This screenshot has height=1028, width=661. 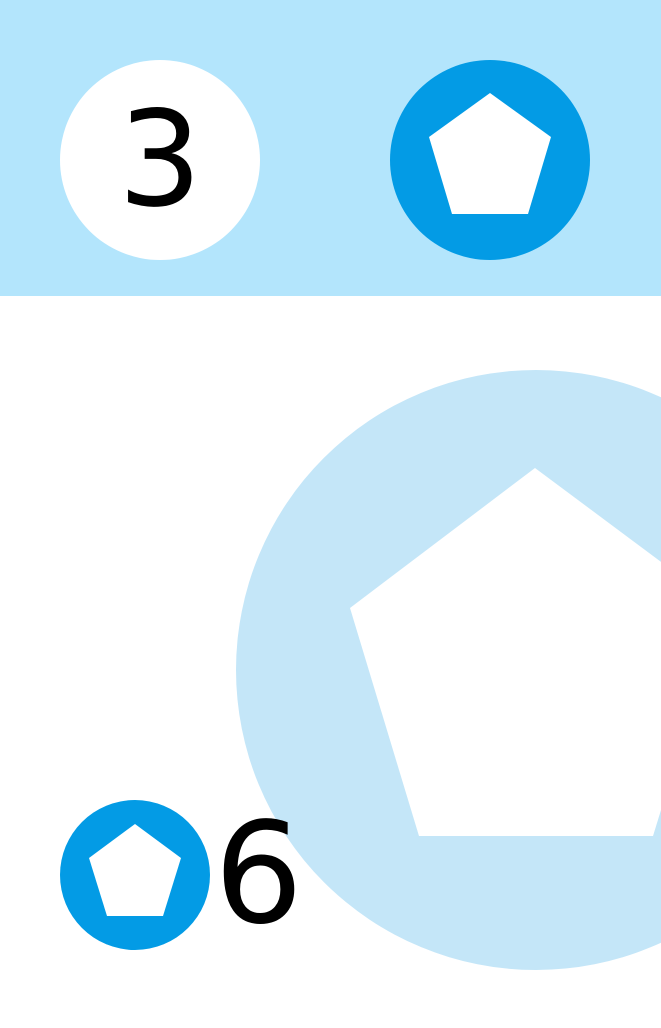 What do you see at coordinates (259, 874) in the screenshot?
I see `count-label: 6` at bounding box center [259, 874].